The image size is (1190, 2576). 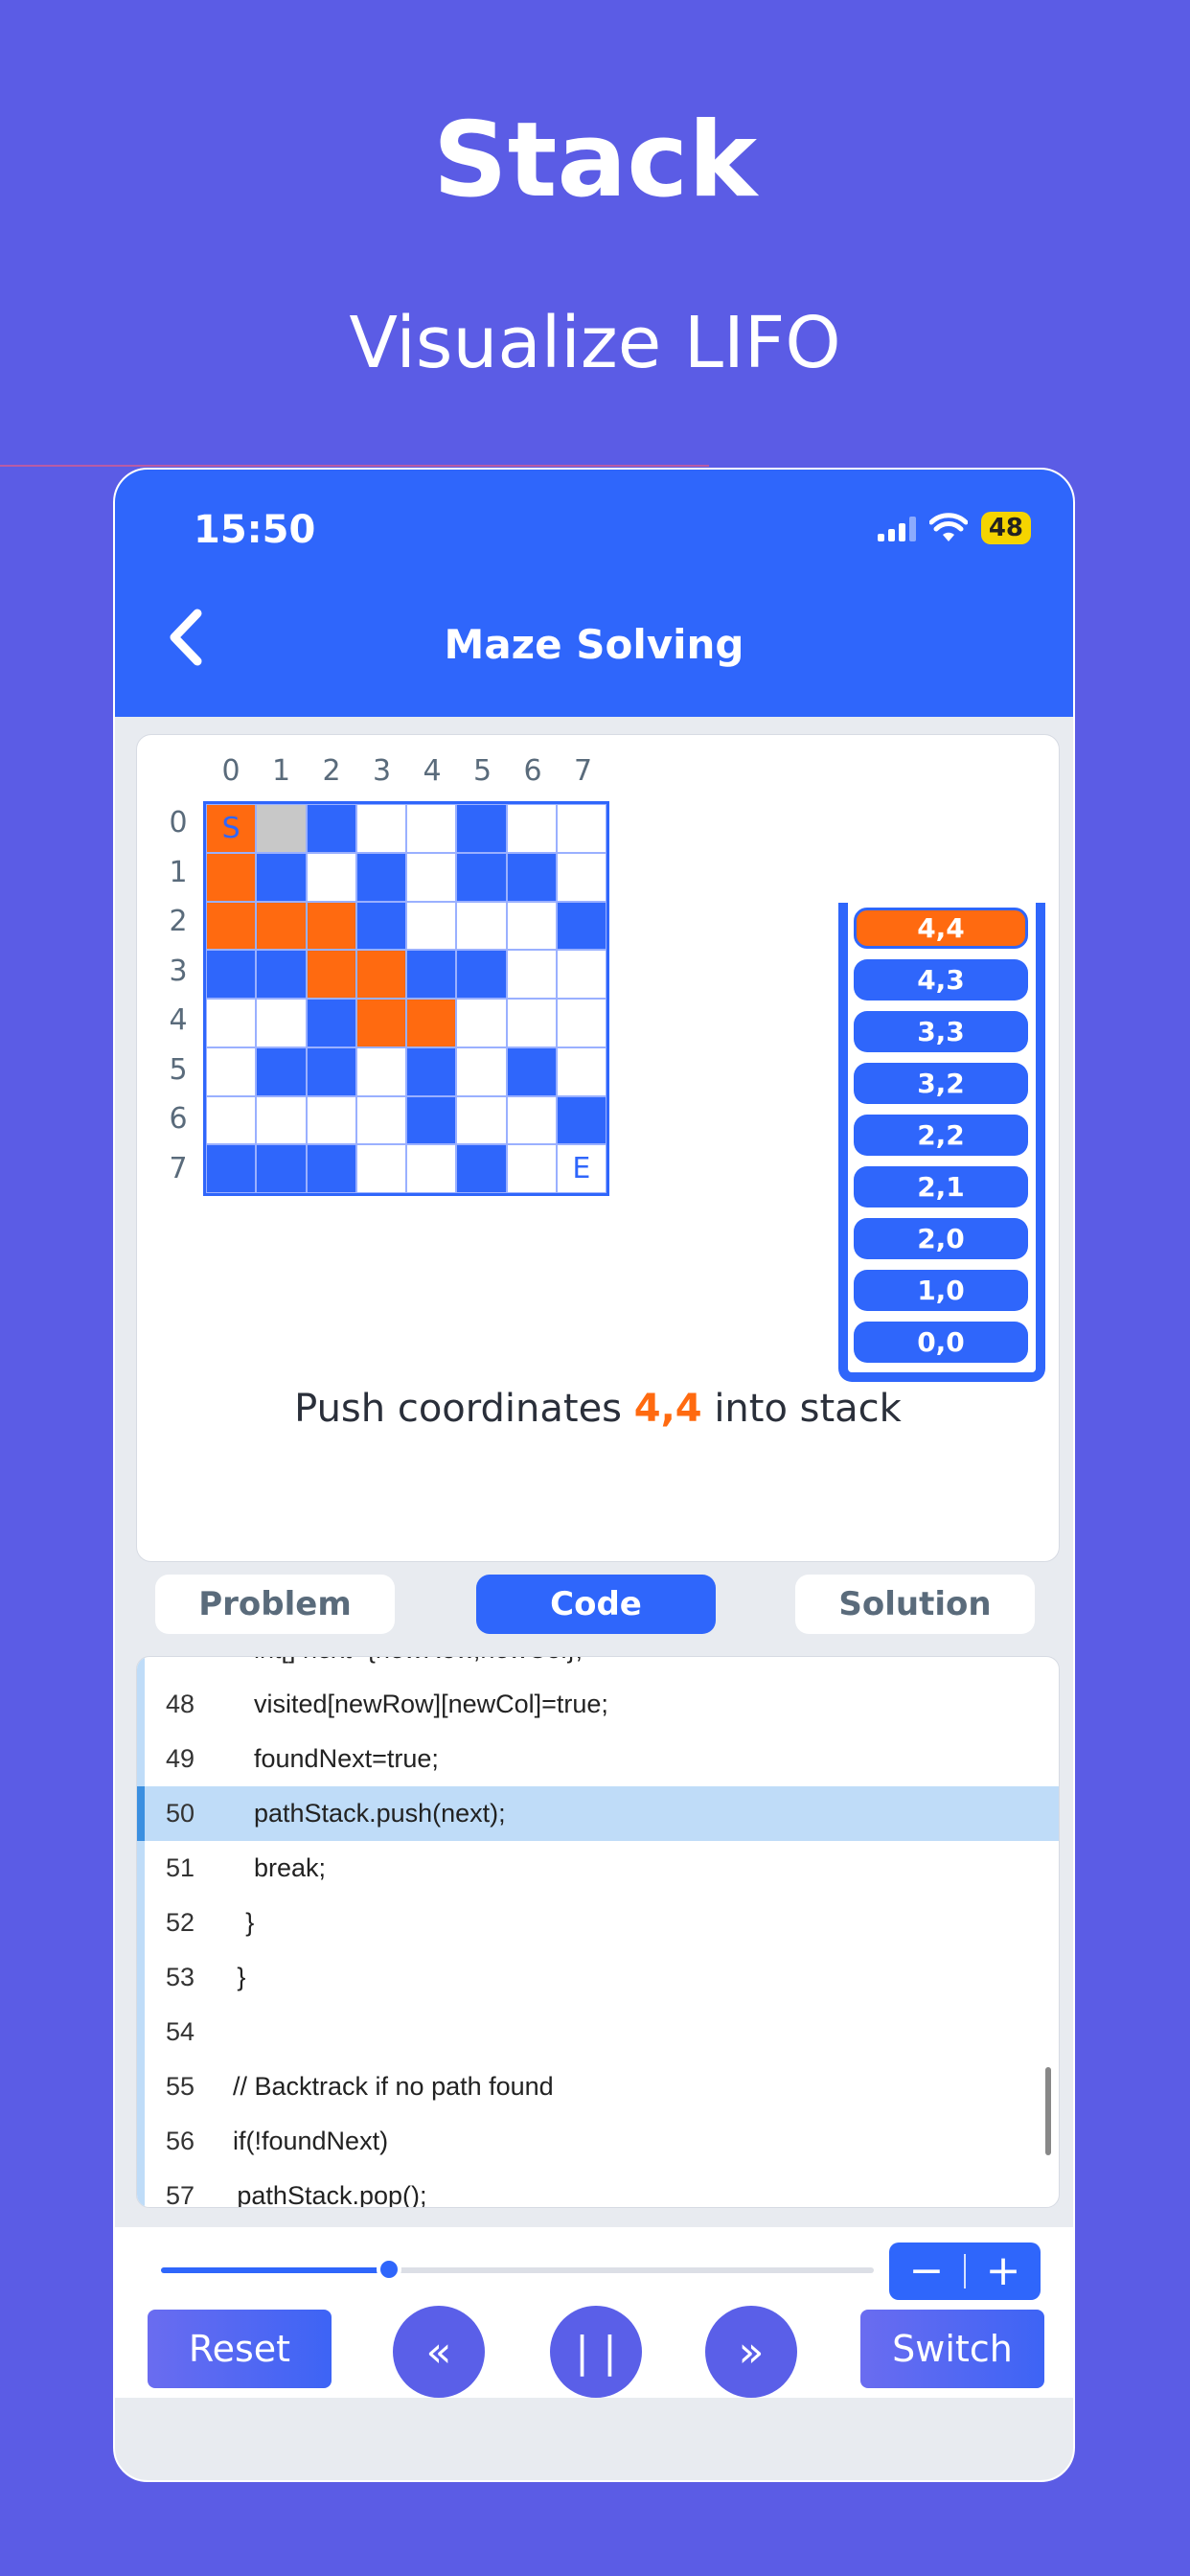 I want to click on code-text: visited[newRow][newCol]=true;, so click(x=431, y=1704).